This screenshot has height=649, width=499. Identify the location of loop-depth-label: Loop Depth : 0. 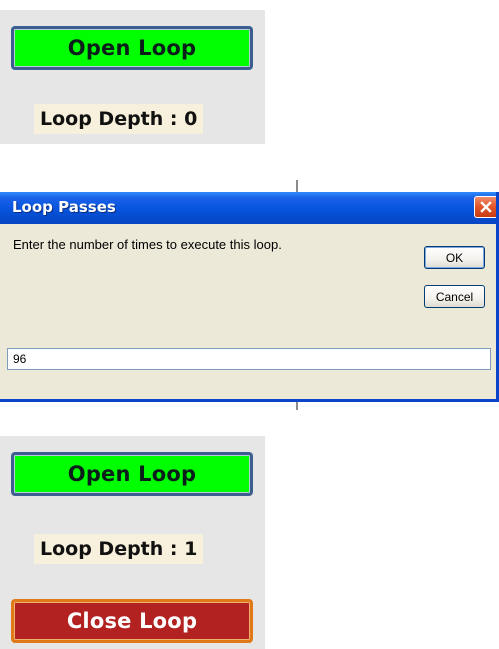
(119, 119).